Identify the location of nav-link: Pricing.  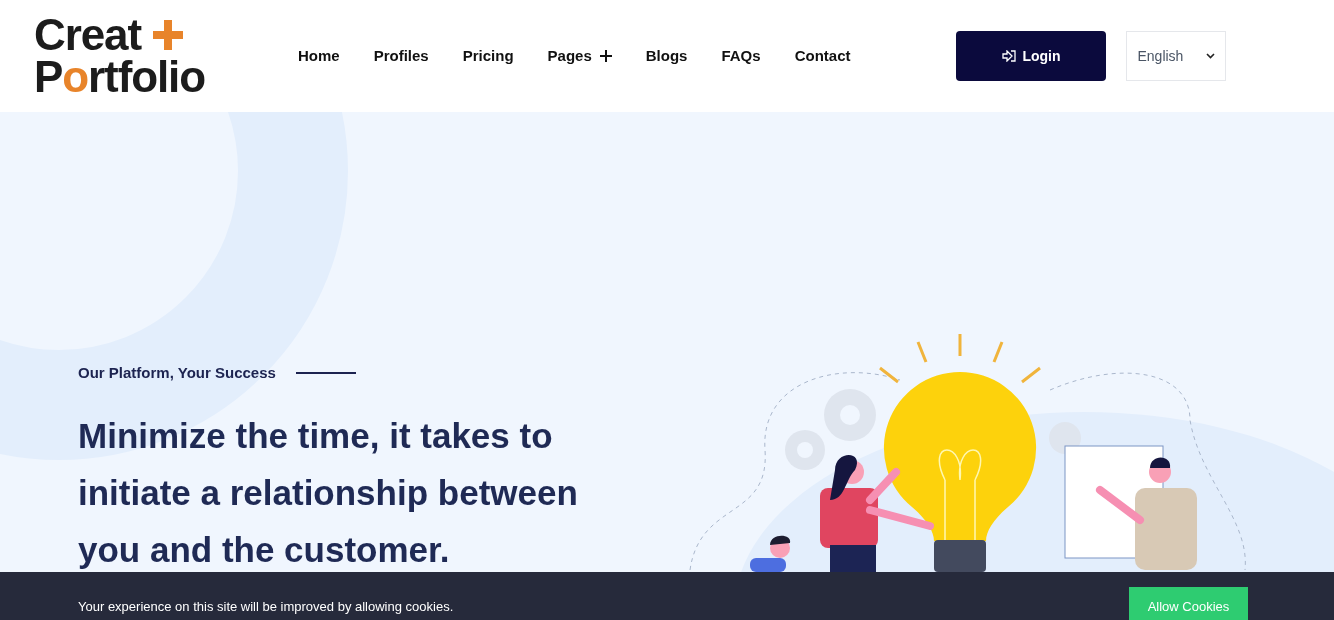
(488, 56).